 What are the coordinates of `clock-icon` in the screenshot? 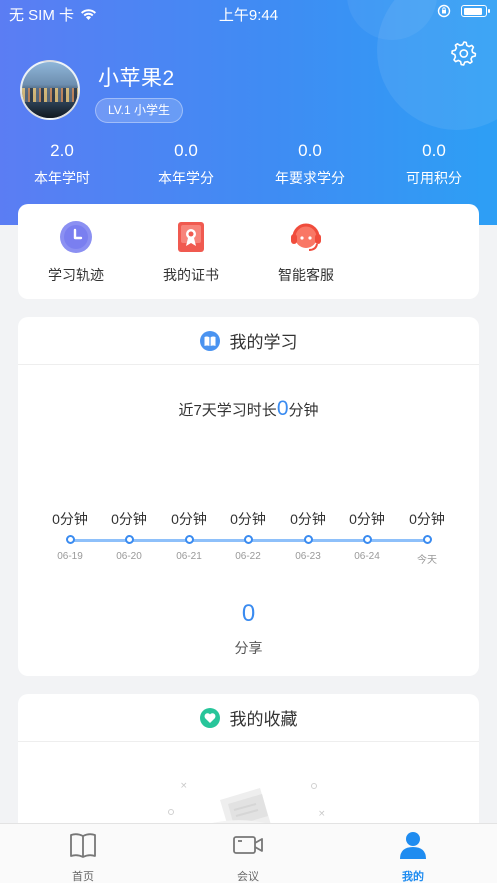 It's located at (76, 237).